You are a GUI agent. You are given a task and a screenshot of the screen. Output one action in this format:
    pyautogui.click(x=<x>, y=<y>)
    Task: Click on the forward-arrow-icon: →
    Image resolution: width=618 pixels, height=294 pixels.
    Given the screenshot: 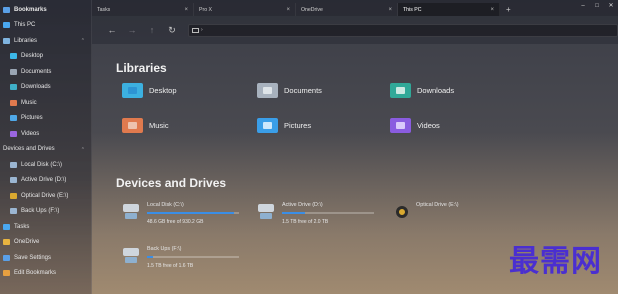 What is the action you would take?
    pyautogui.click(x=132, y=30)
    